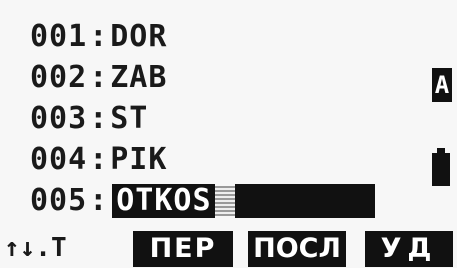 Image resolution: width=457 pixels, height=268 pixels. I want to click on code-list-item: 004: PIK, so click(202, 159).